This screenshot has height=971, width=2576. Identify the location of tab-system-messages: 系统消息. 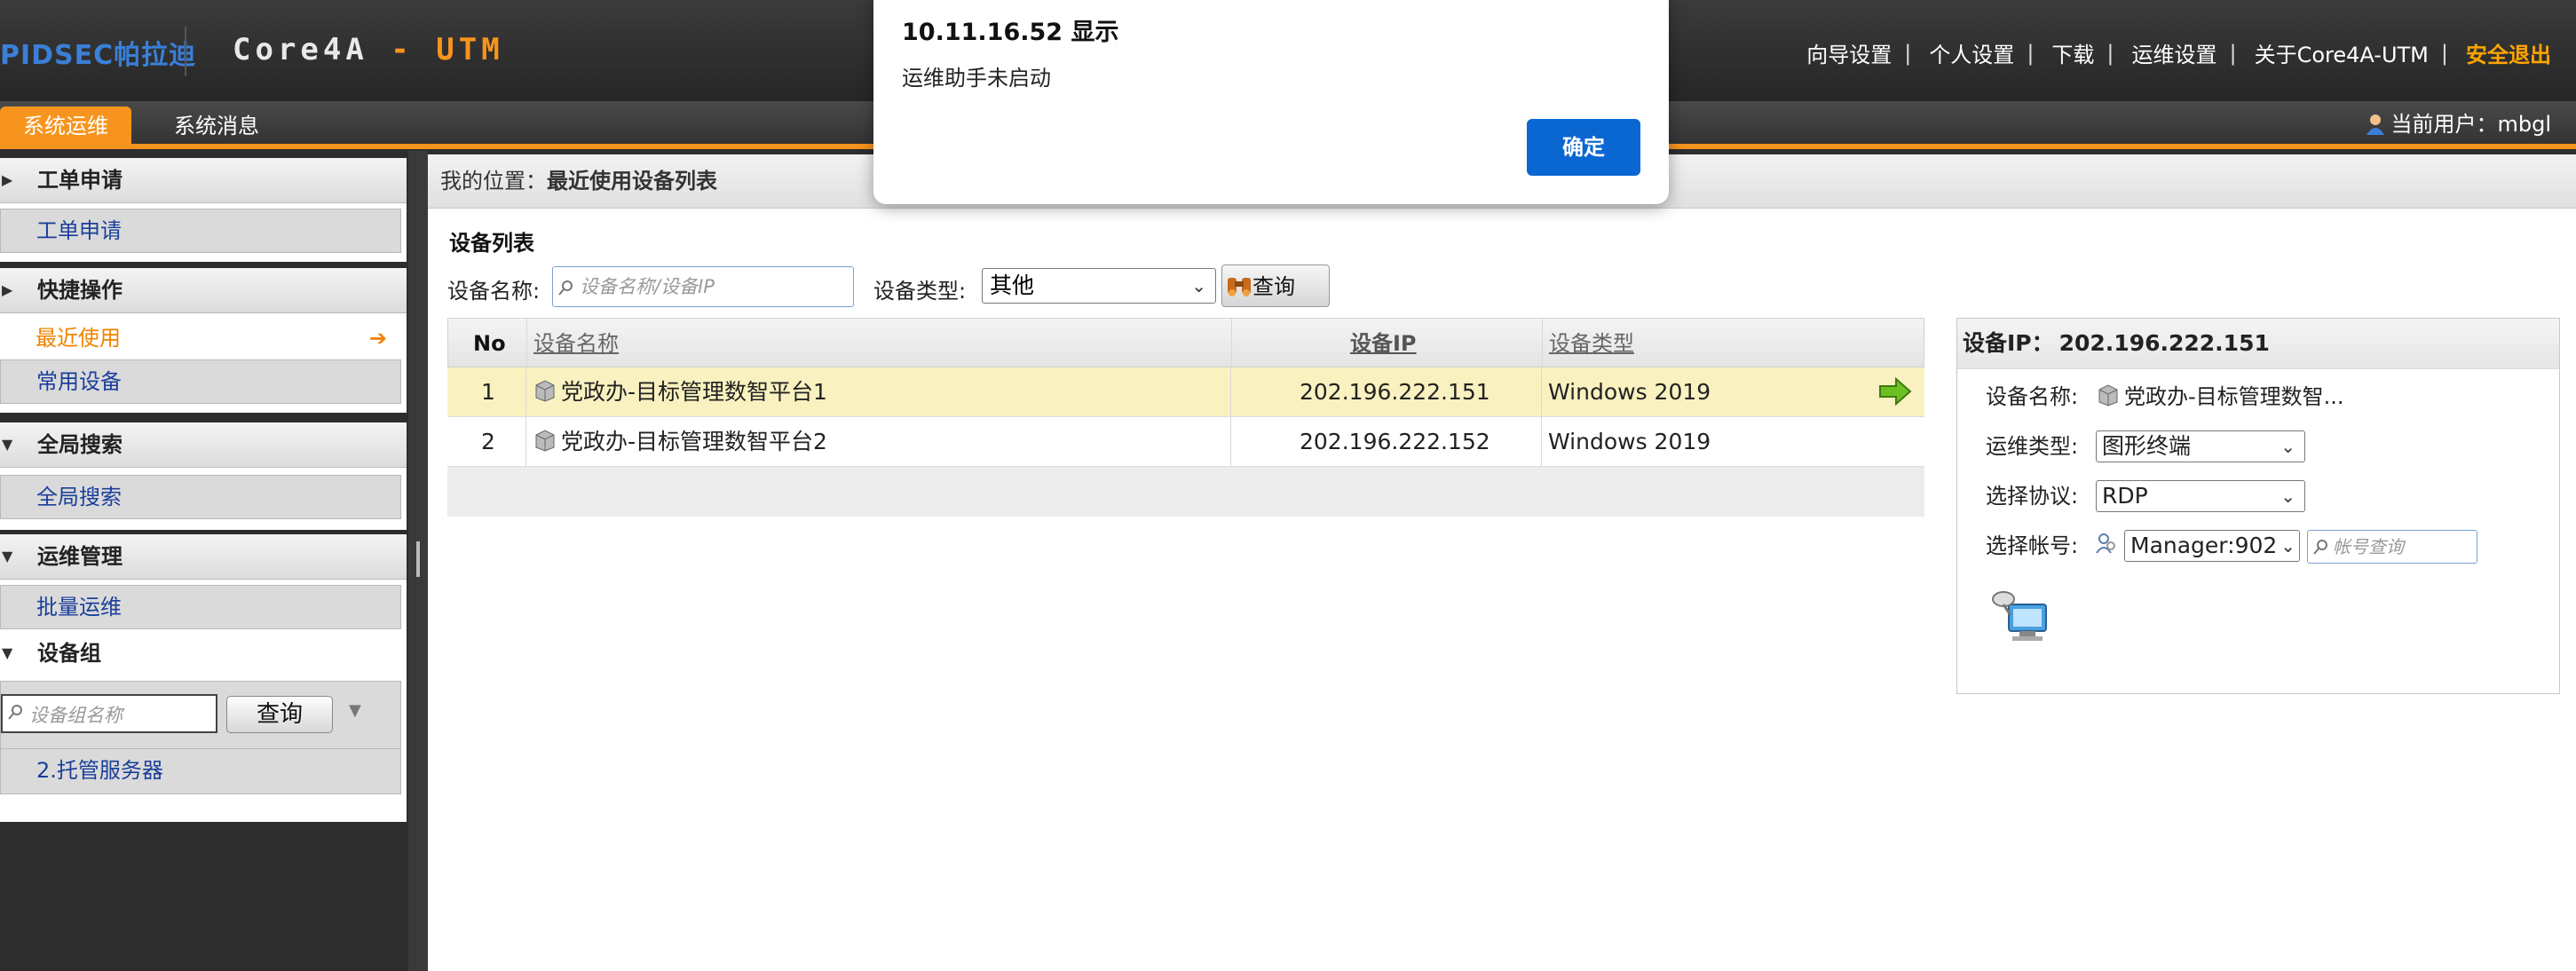
(216, 125).